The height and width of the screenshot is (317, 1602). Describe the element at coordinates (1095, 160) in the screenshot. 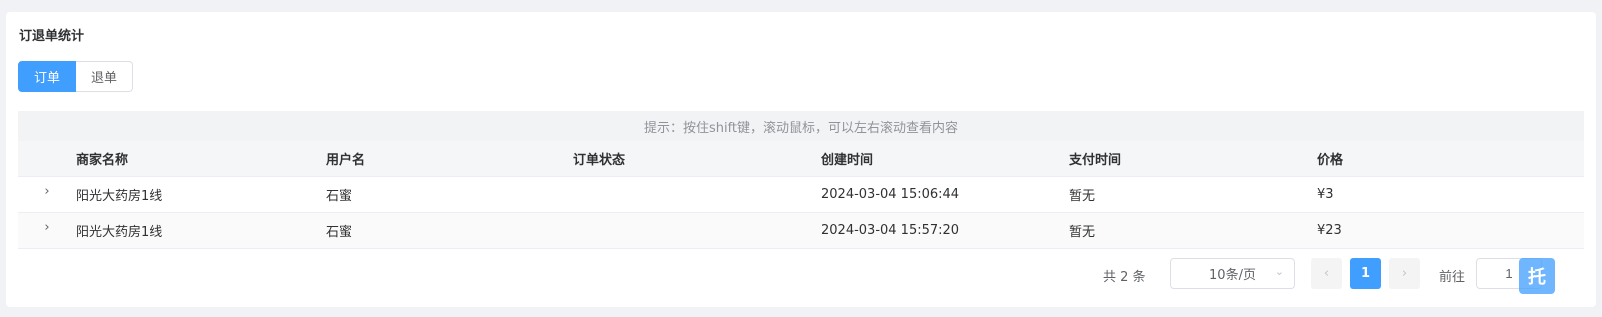

I see `header-paid-time: 支付时间` at that location.